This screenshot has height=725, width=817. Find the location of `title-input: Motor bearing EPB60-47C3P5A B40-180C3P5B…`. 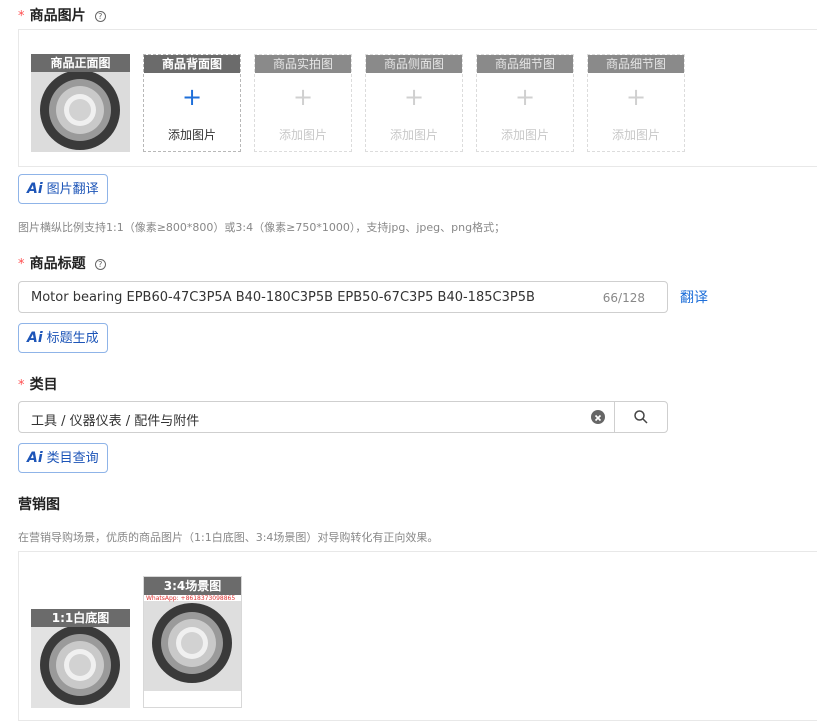

title-input: Motor bearing EPB60-47C3P5A B40-180C3P5B… is located at coordinates (343, 297).